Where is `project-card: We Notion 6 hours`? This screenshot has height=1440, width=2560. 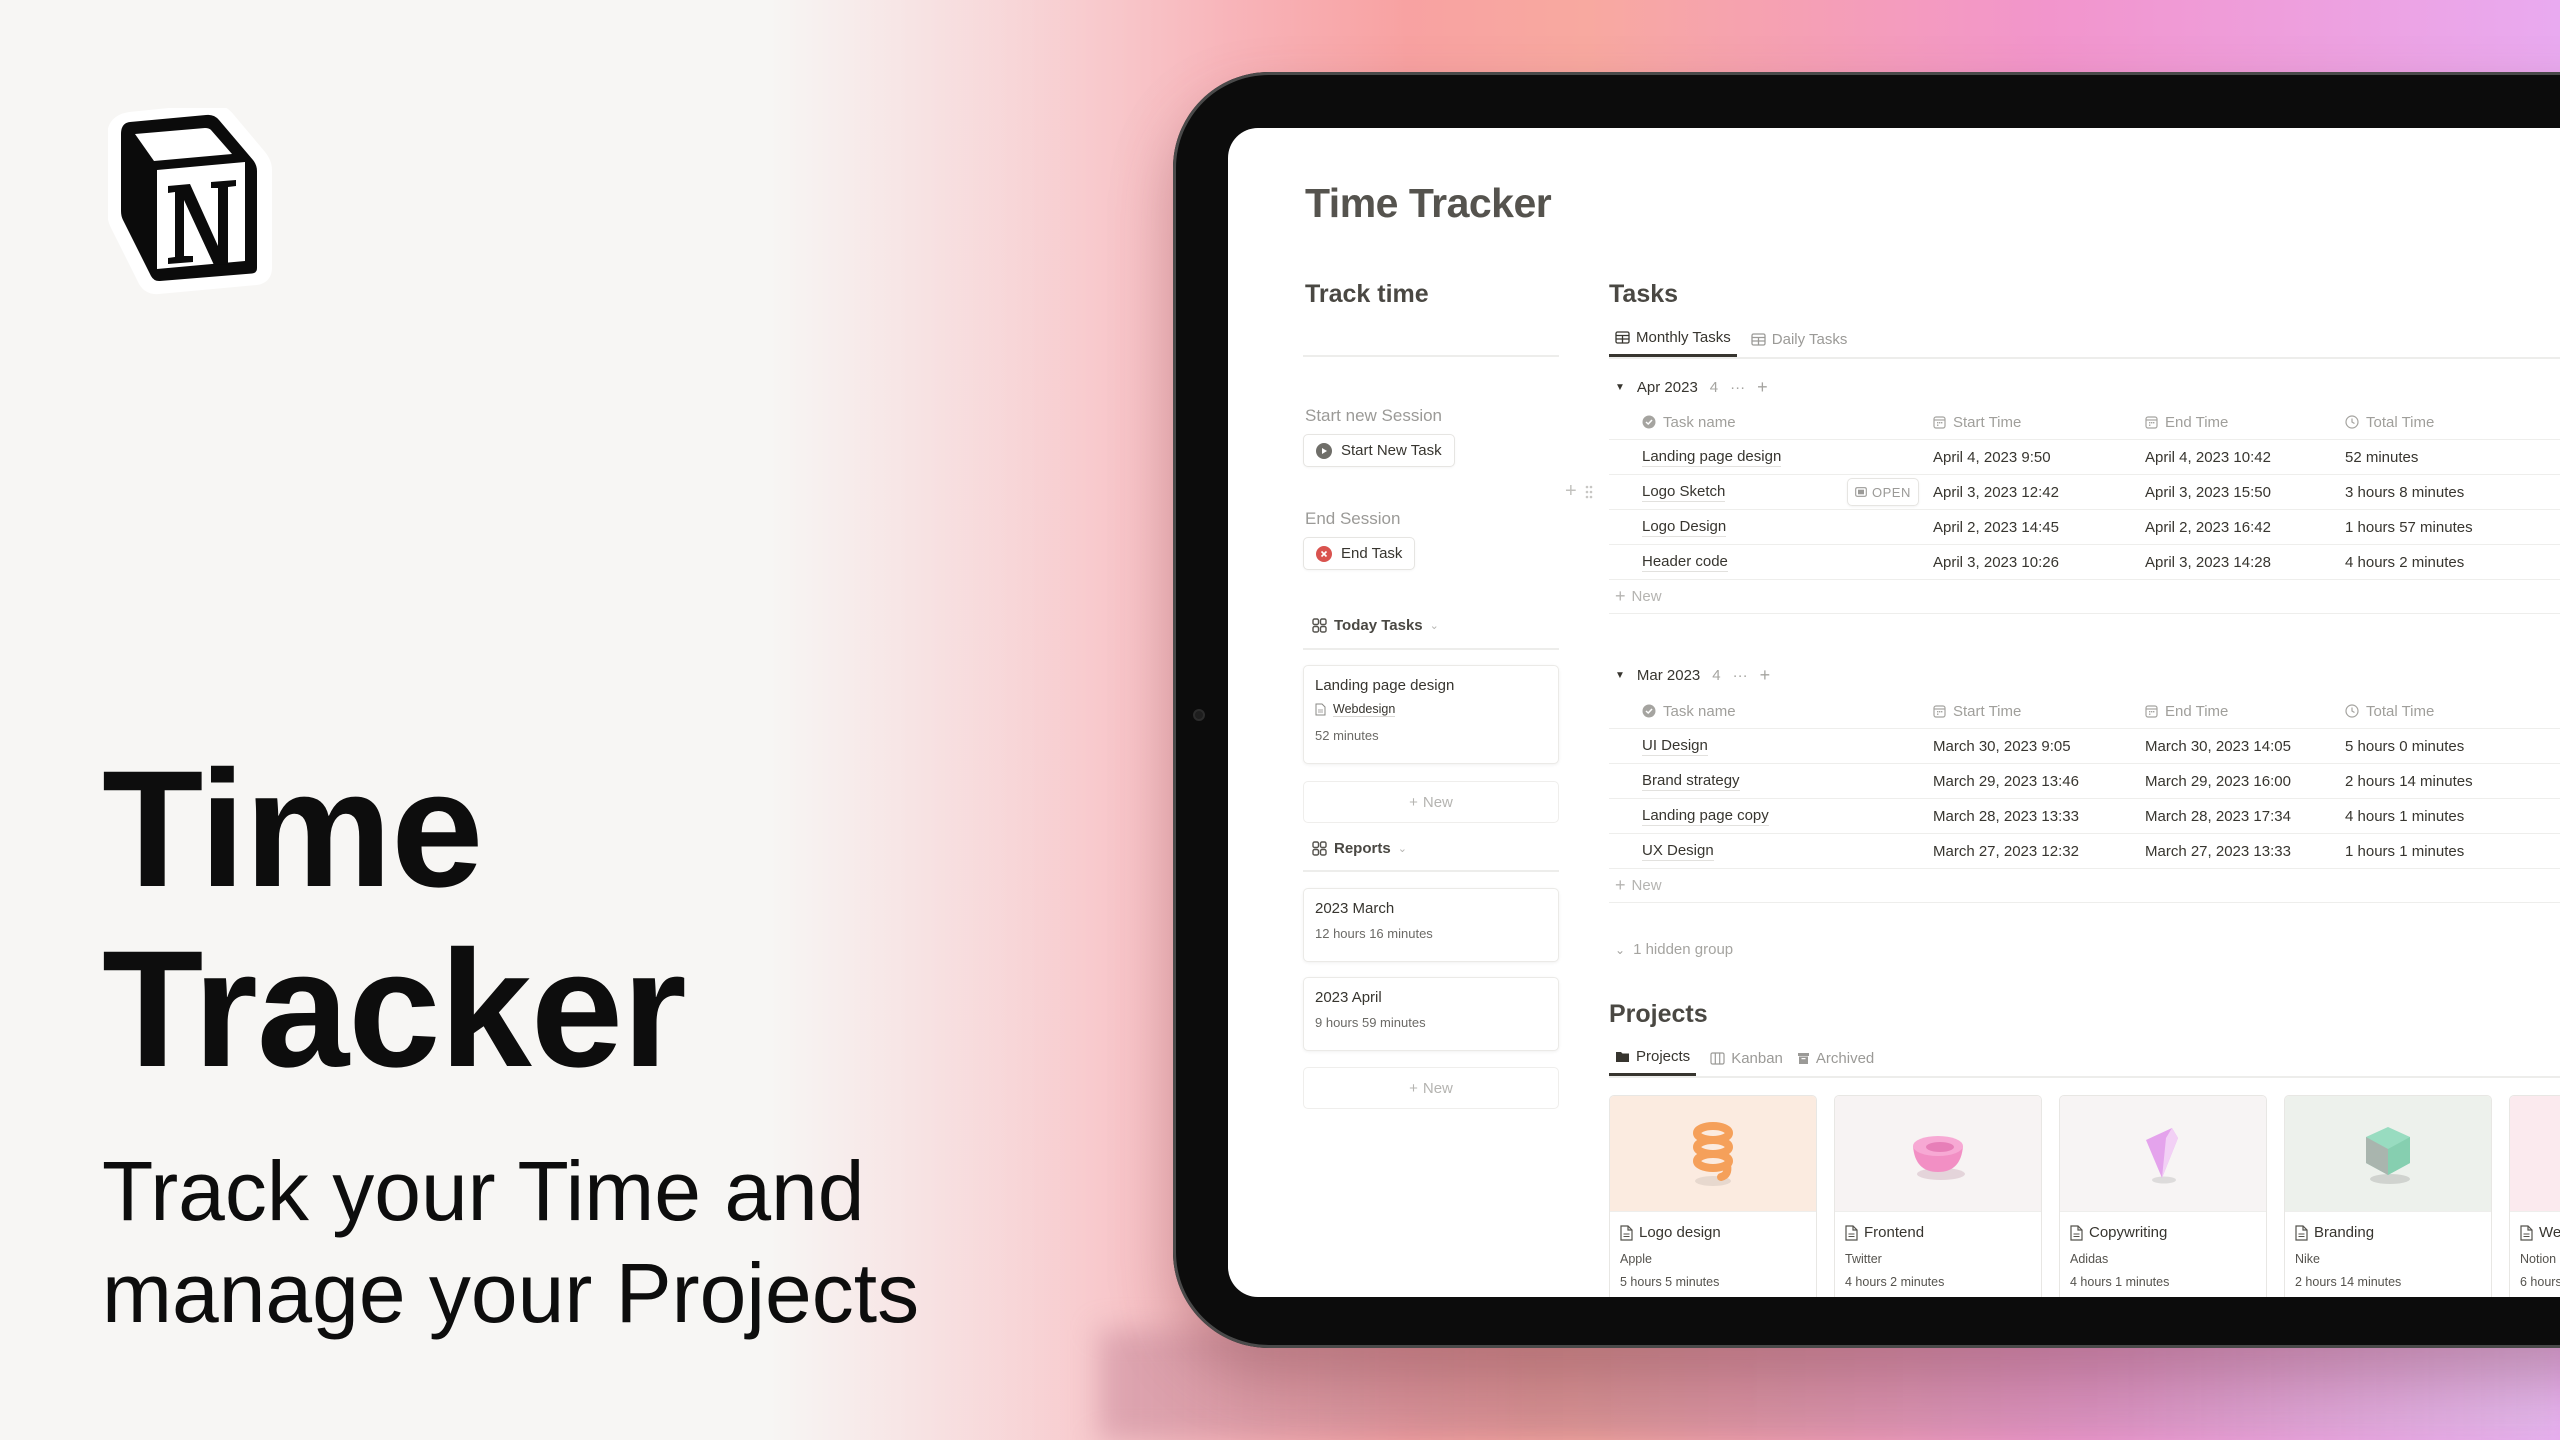 project-card: We Notion 6 hours is located at coordinates (2534, 1196).